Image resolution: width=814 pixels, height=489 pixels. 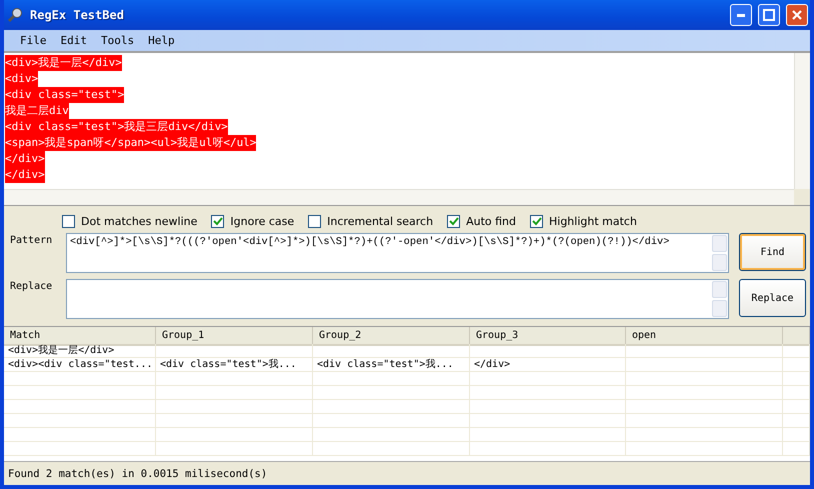 What do you see at coordinates (548, 336) in the screenshot?
I see `column-header: Group_3` at bounding box center [548, 336].